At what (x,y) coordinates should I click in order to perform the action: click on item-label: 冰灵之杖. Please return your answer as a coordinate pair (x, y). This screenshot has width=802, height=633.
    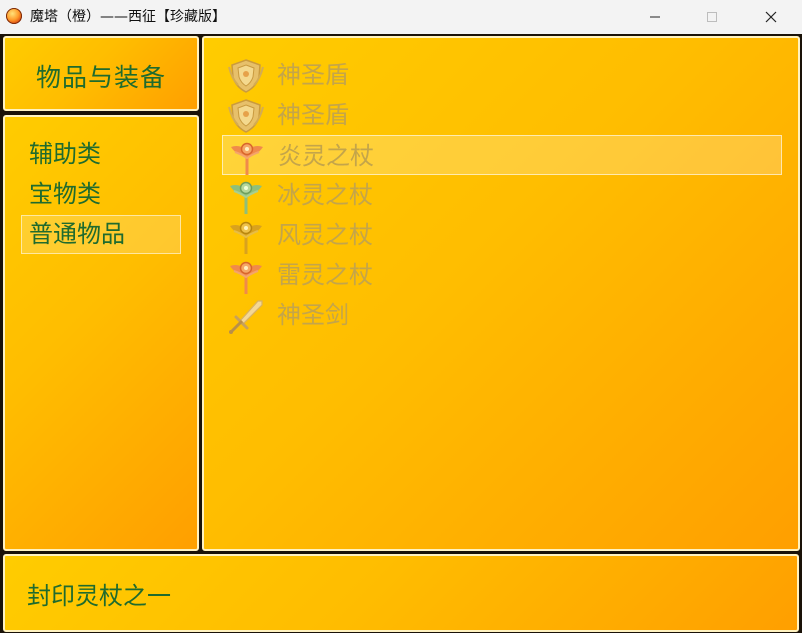
    Looking at the image, I should click on (325, 195).